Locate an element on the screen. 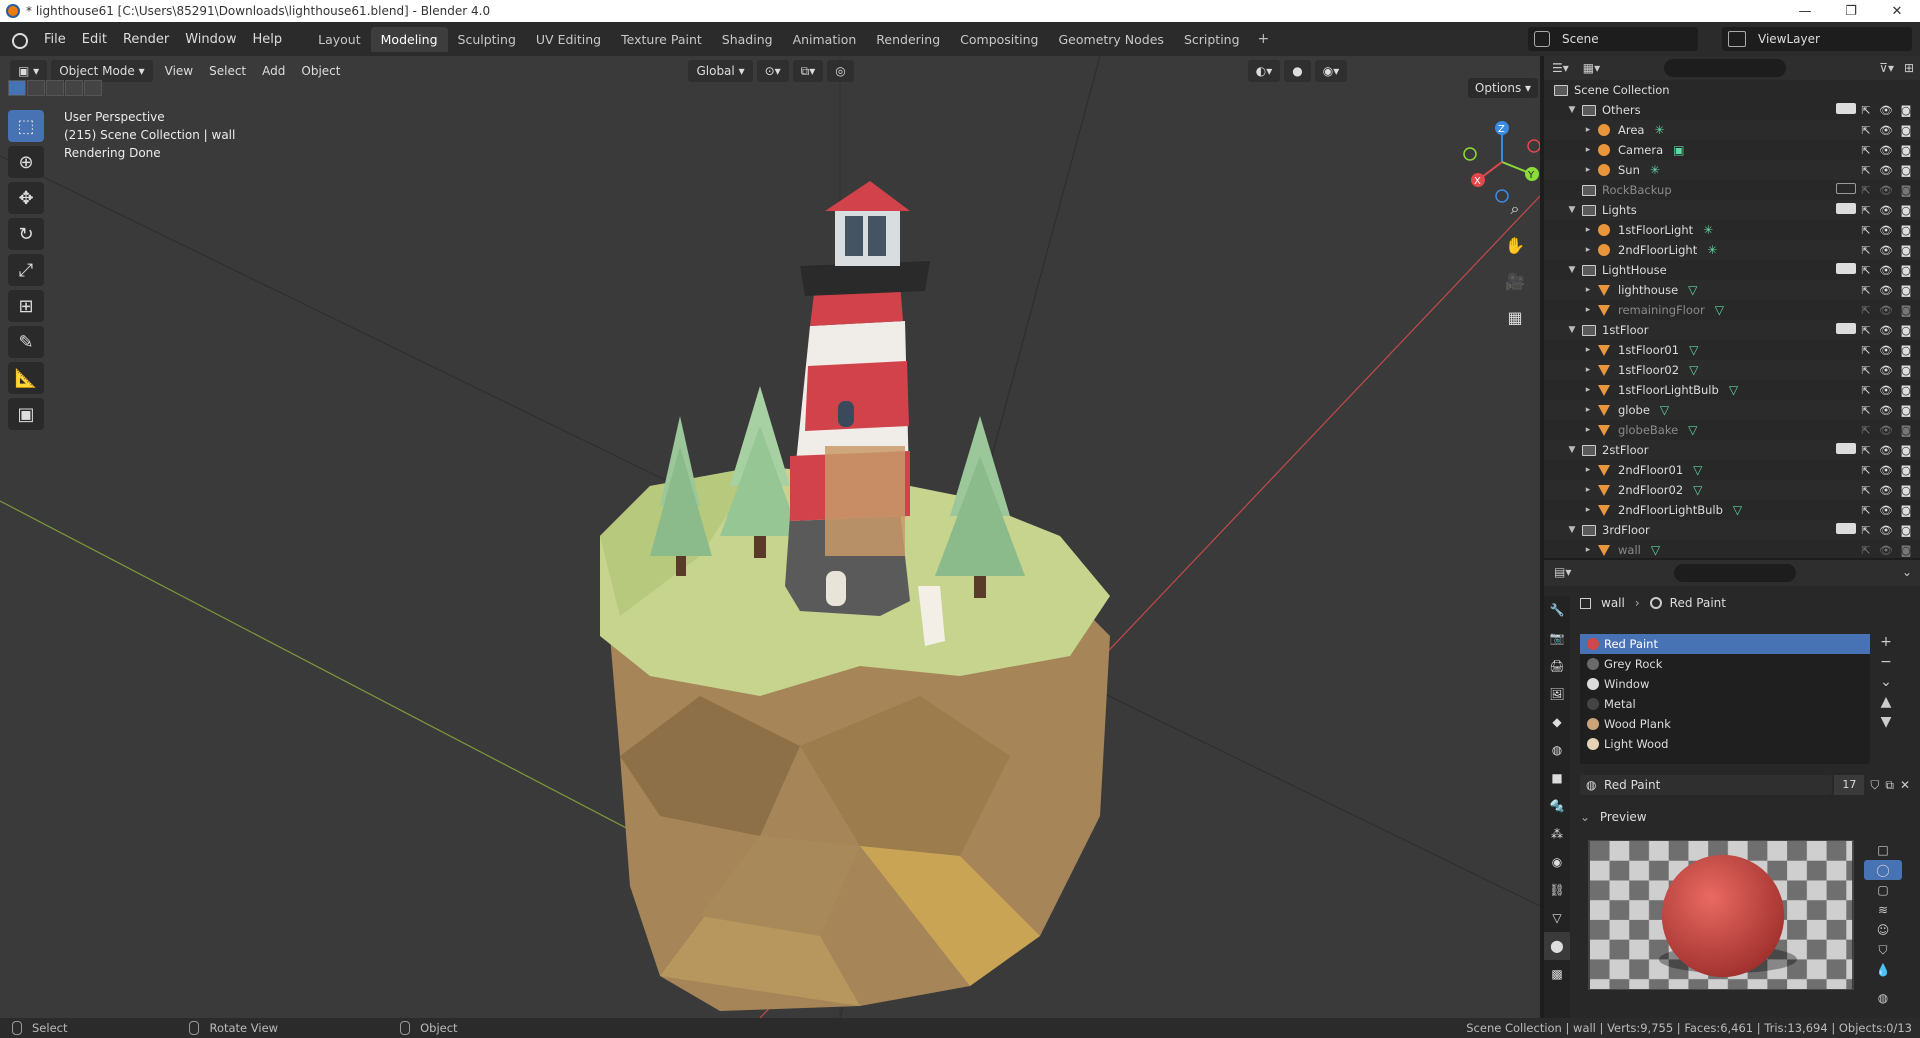 Image resolution: width=1920 pixels, height=1038 pixels. viewport-menu-view: View is located at coordinates (179, 71).